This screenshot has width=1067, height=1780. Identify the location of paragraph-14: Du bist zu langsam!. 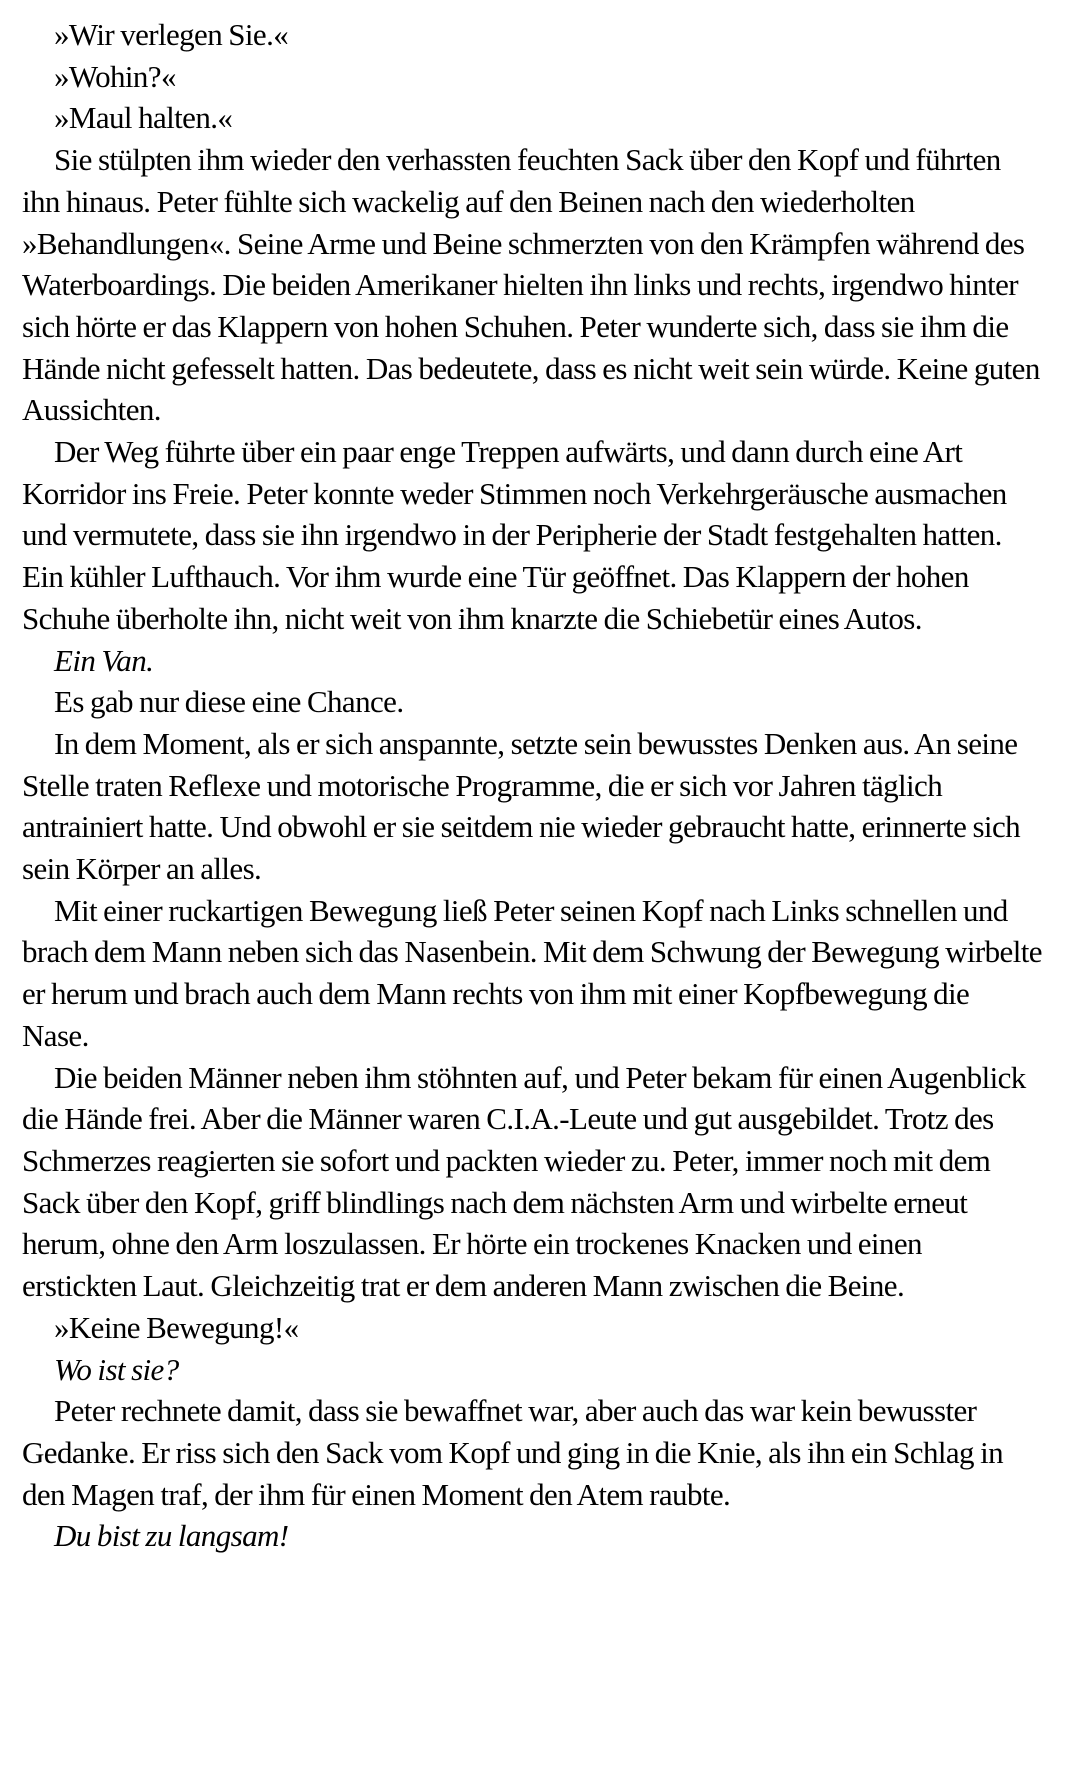
(171, 1536).